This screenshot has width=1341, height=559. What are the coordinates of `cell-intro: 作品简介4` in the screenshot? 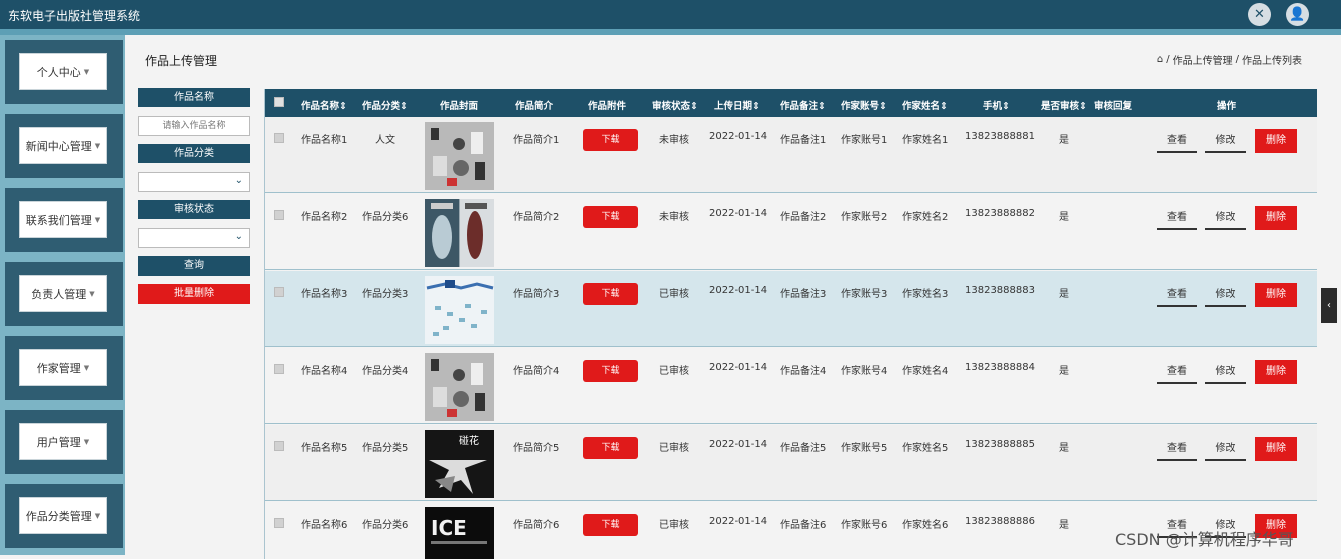 It's located at (536, 371).